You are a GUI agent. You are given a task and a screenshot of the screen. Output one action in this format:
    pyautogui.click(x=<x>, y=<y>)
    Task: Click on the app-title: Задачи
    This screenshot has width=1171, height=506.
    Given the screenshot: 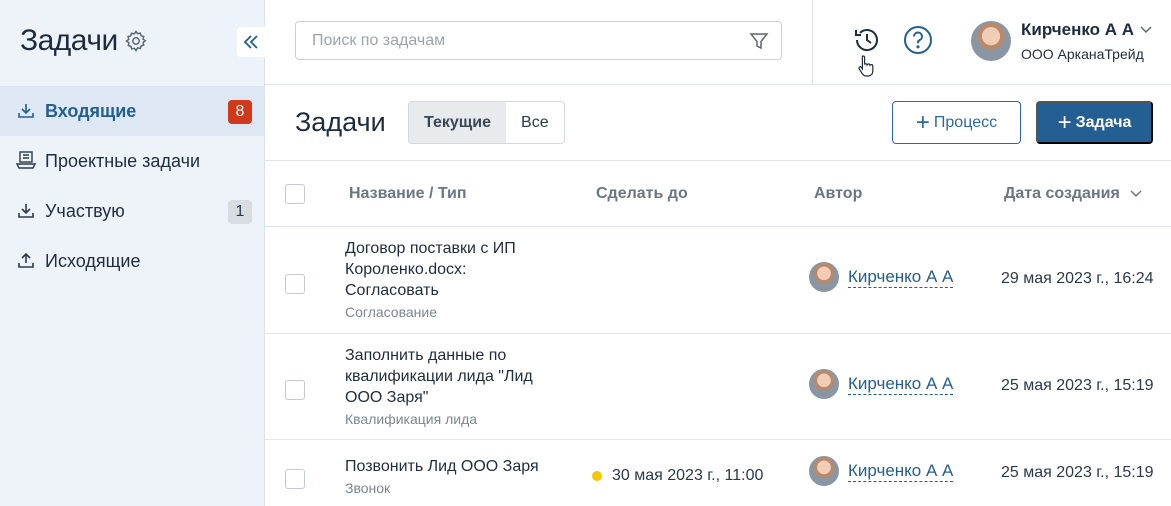 What is the action you would take?
    pyautogui.click(x=69, y=40)
    